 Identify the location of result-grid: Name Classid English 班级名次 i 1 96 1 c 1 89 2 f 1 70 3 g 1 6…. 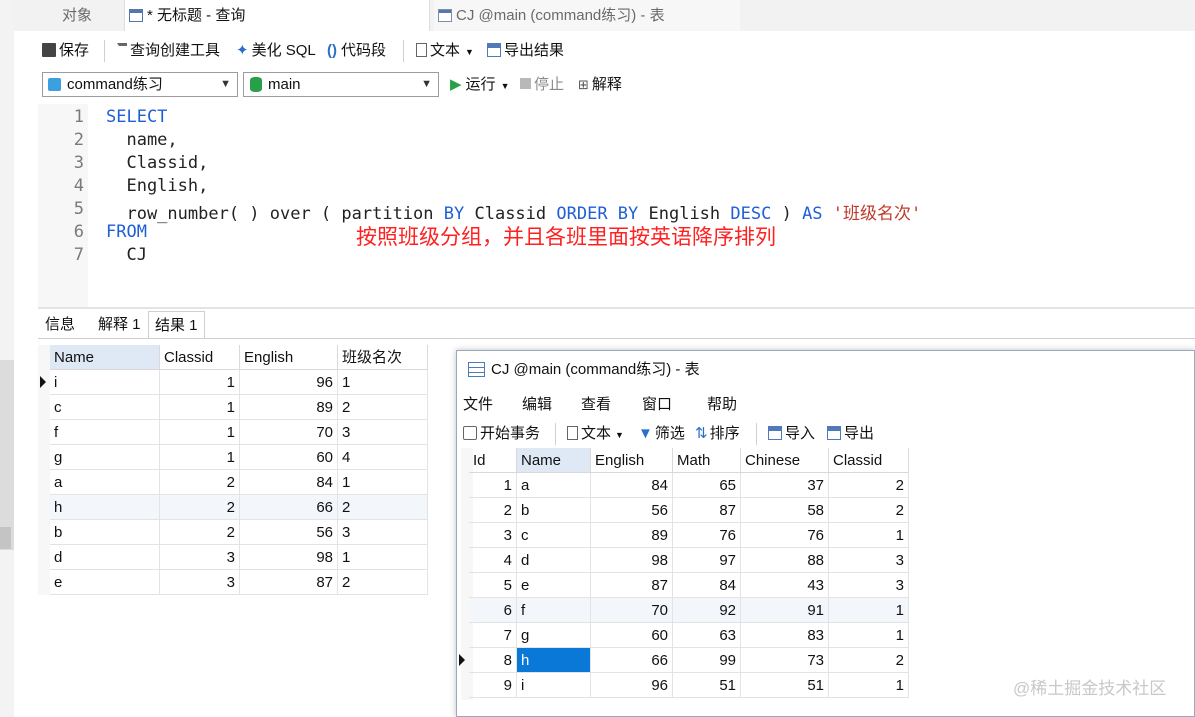
(234, 470).